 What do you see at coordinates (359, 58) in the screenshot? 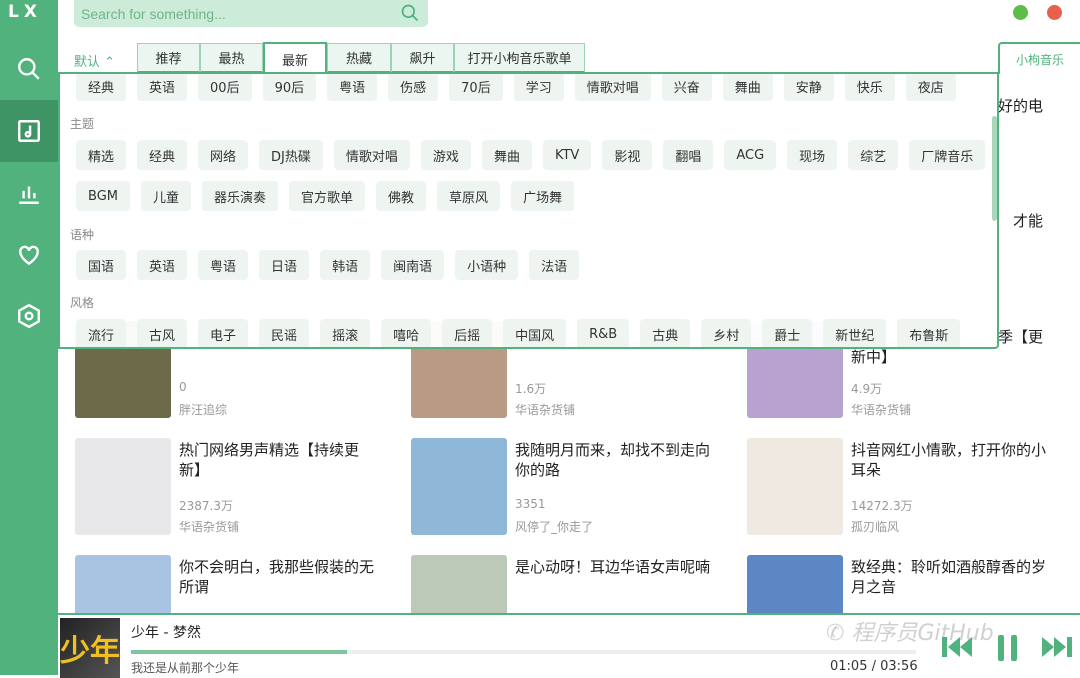
I see `tab-hot-collect: 热藏` at bounding box center [359, 58].